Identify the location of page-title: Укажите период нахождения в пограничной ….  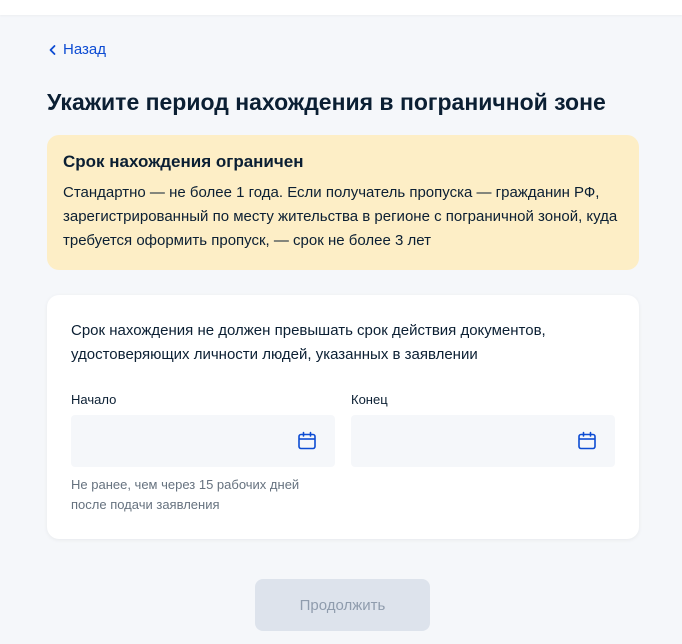
(326, 102).